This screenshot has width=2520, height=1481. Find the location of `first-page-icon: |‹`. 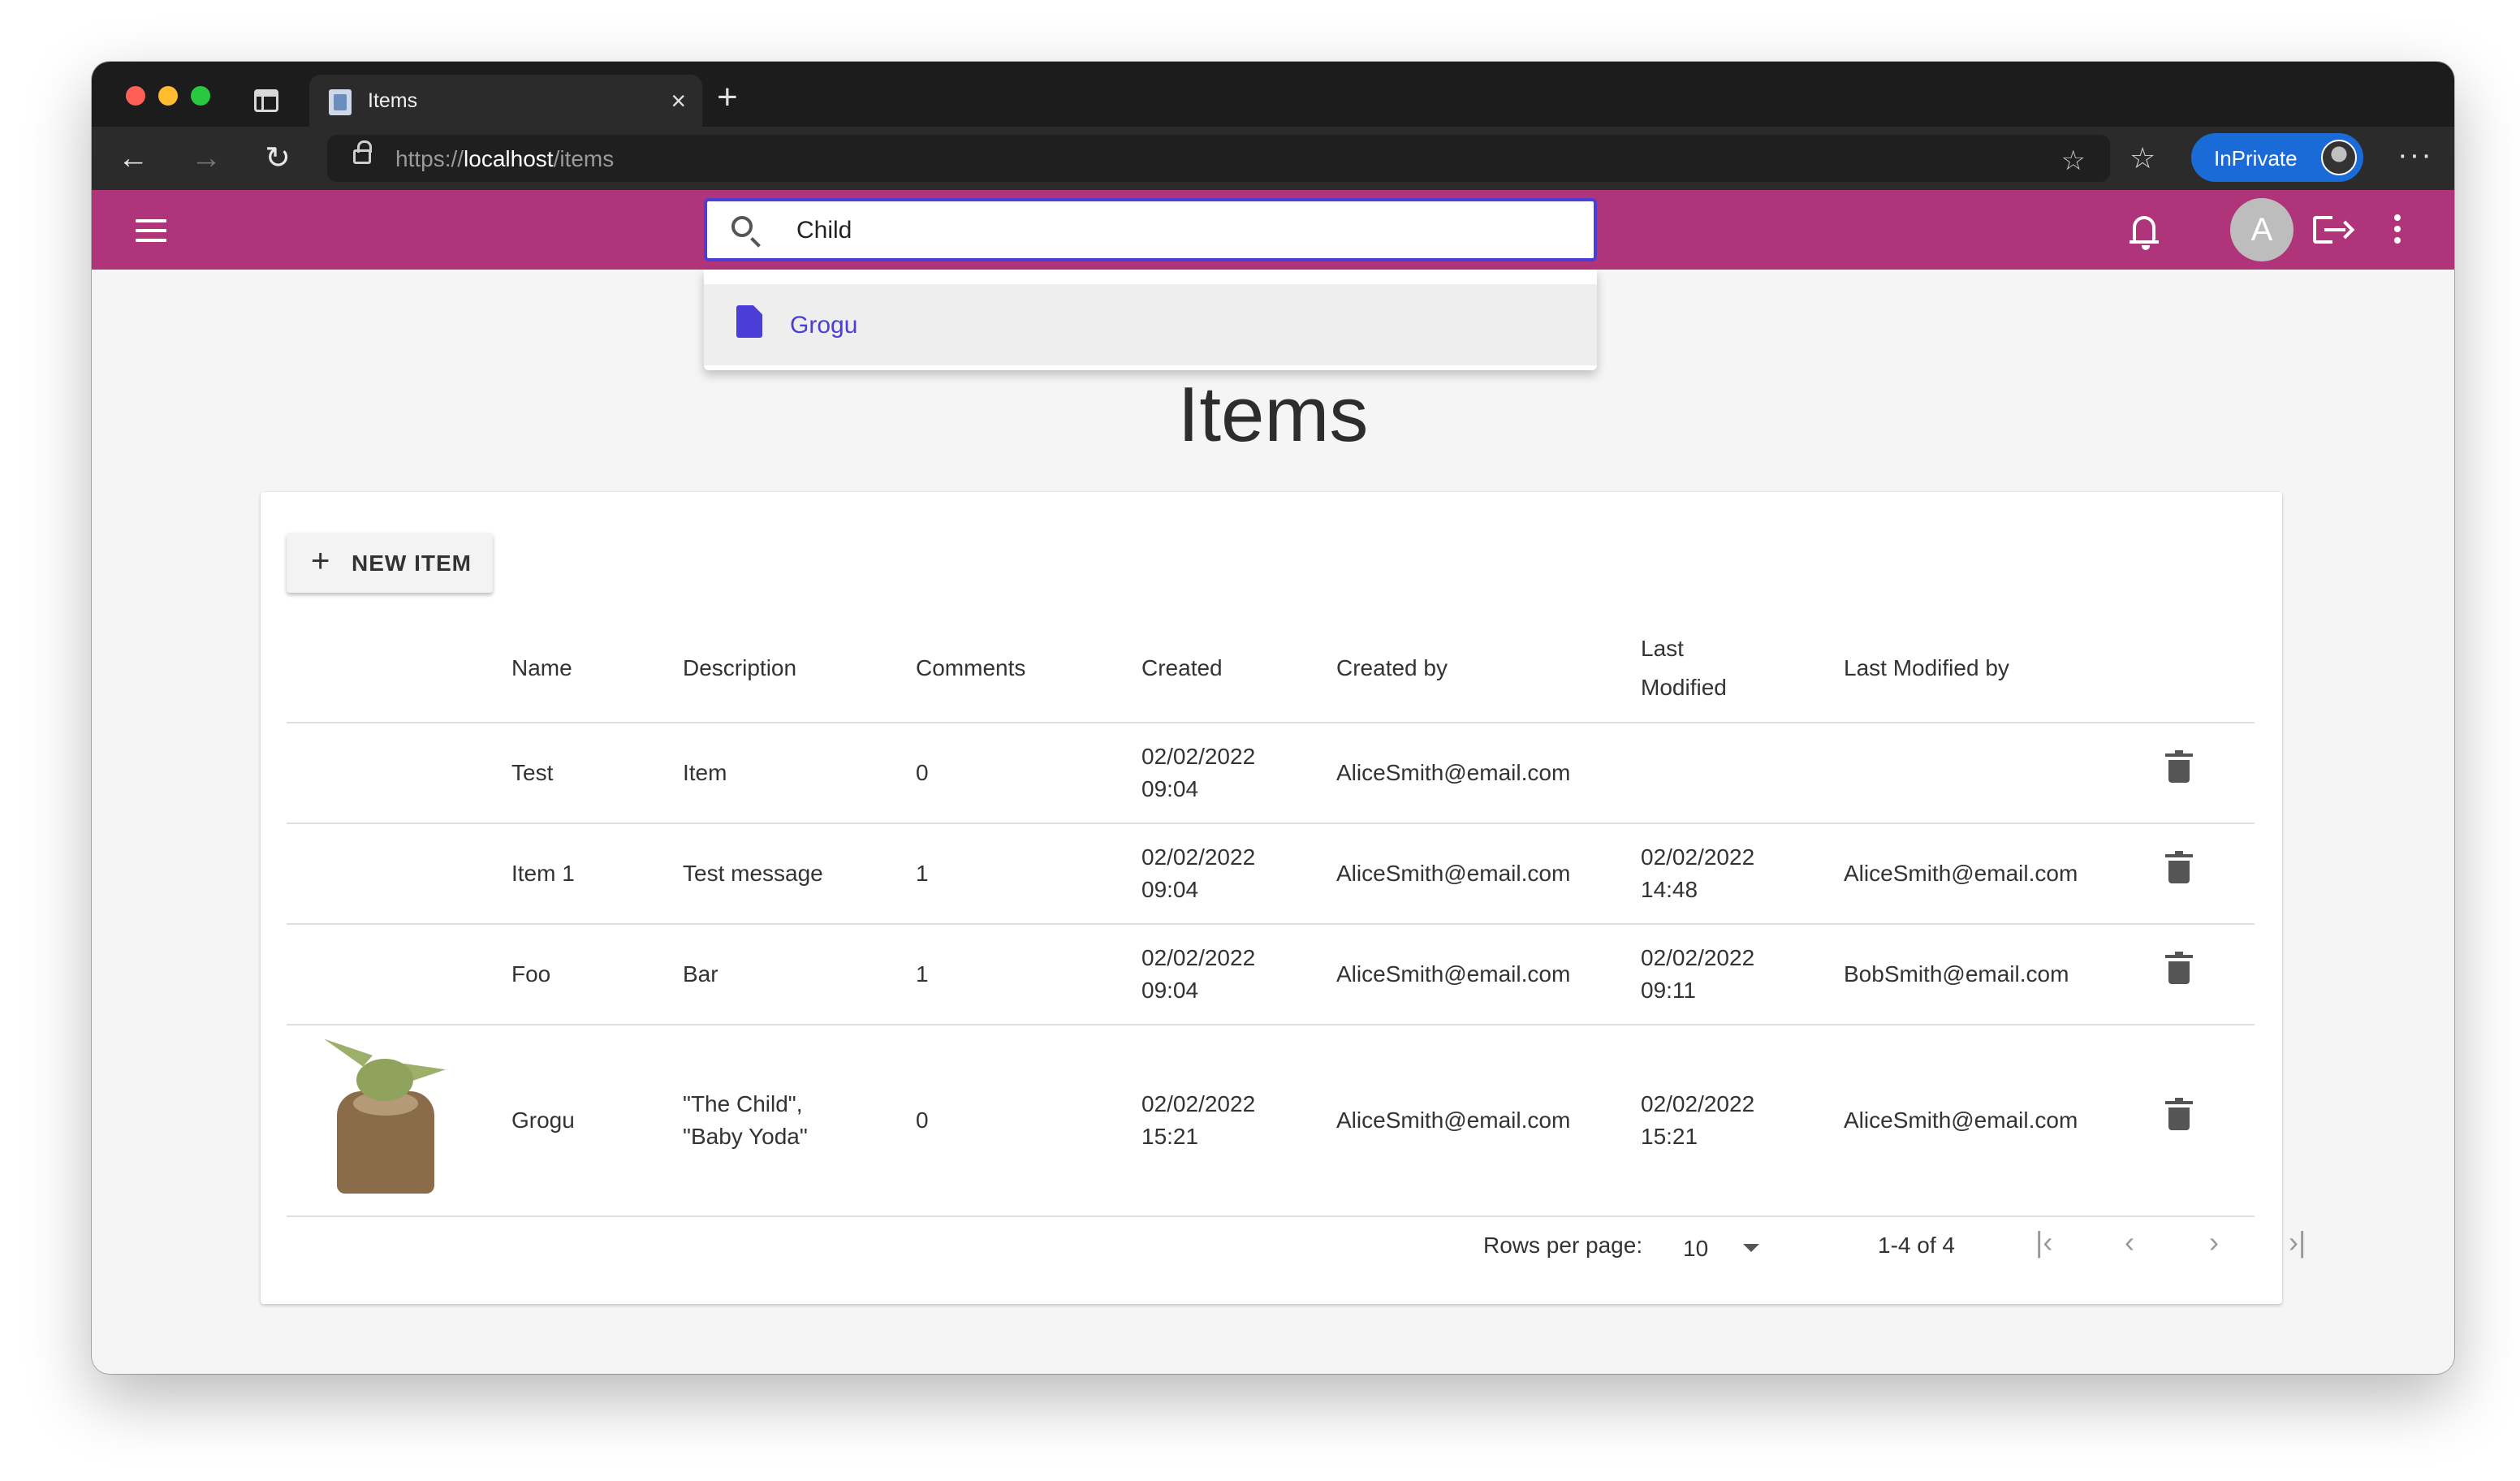

first-page-icon: |‹ is located at coordinates (2044, 1242).